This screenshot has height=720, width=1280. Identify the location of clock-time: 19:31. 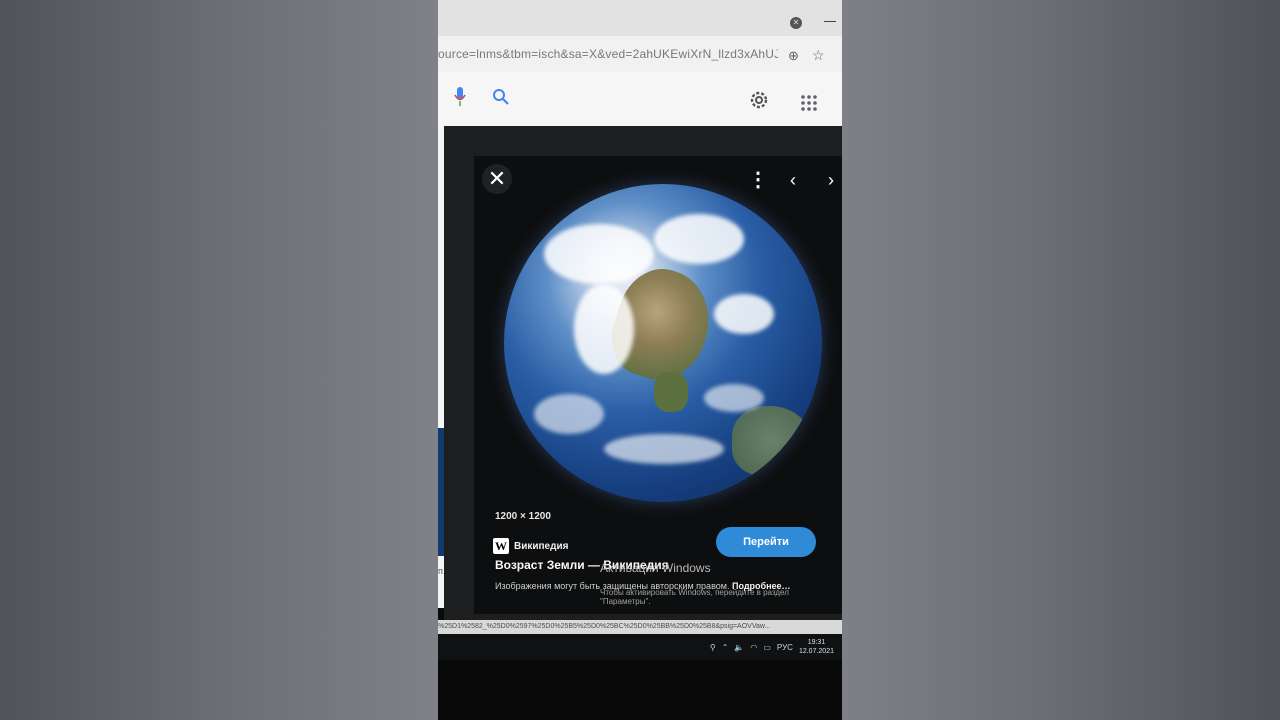
(816, 642).